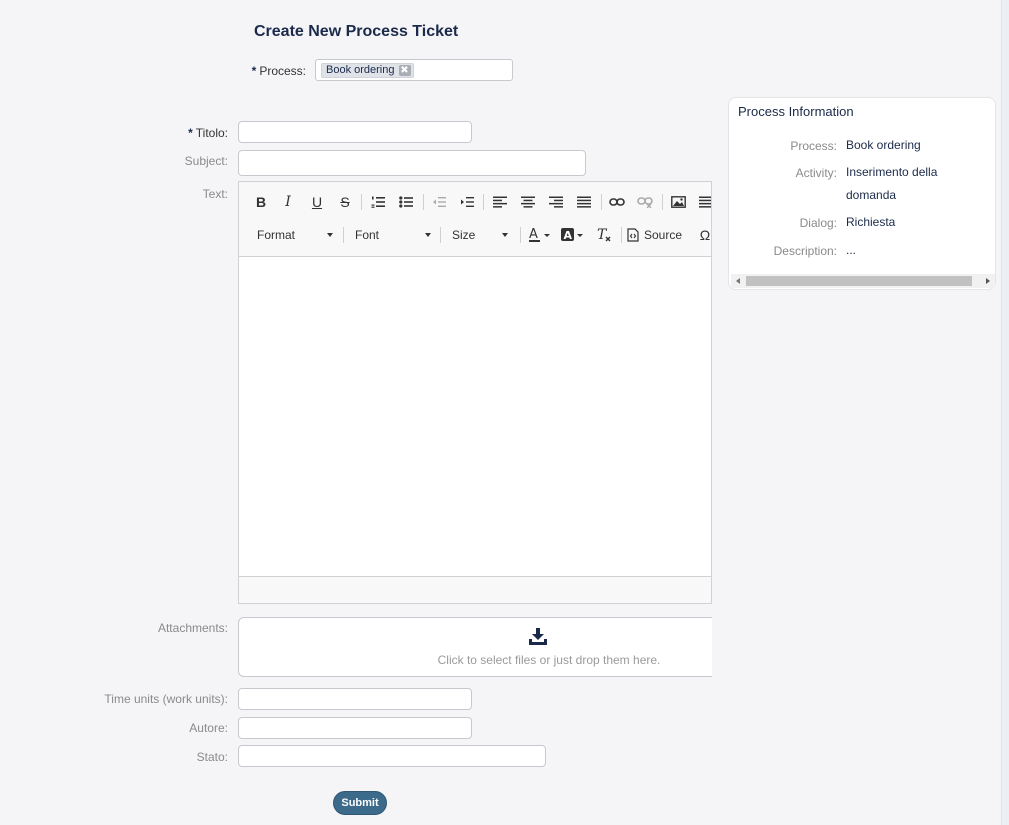 Image resolution: width=1009 pixels, height=825 pixels. Describe the element at coordinates (355, 699) in the screenshot. I see `time-units-input` at that location.